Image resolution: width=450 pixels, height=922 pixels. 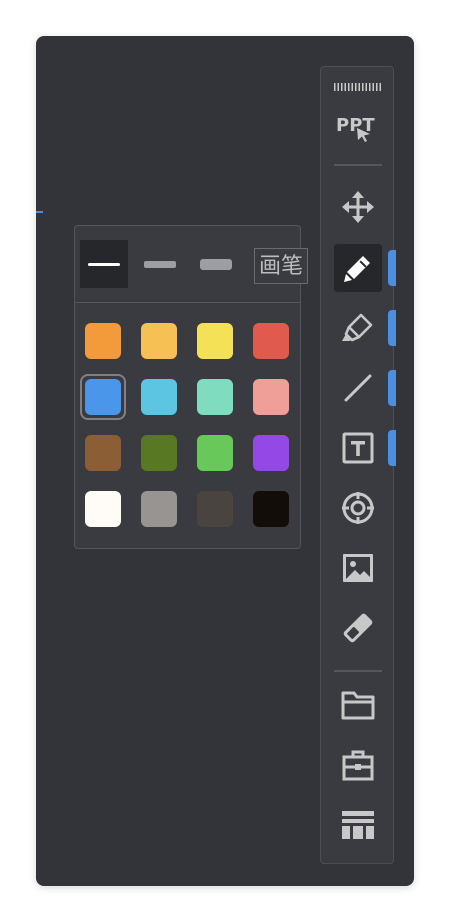 I want to click on text-icon, so click(x=358, y=448).